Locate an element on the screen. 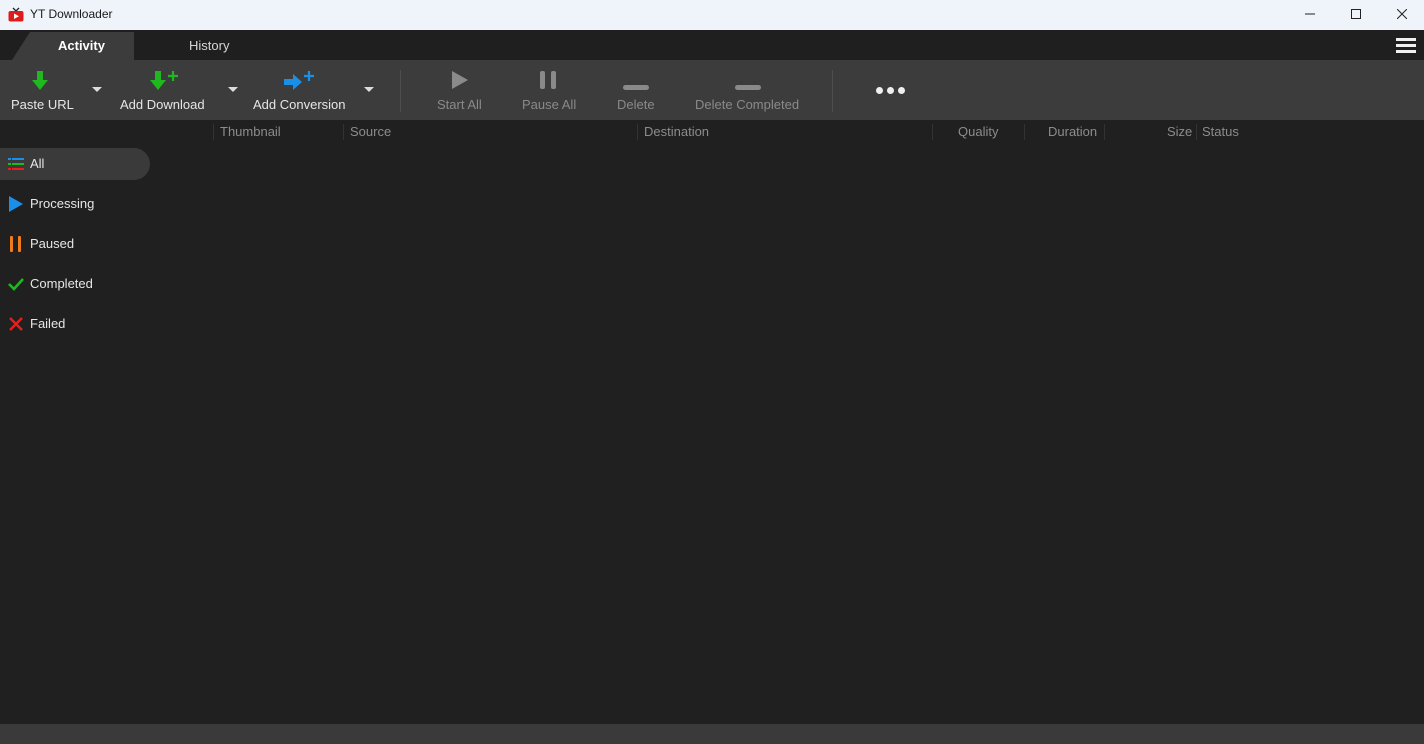  close-button is located at coordinates (1401, 15).